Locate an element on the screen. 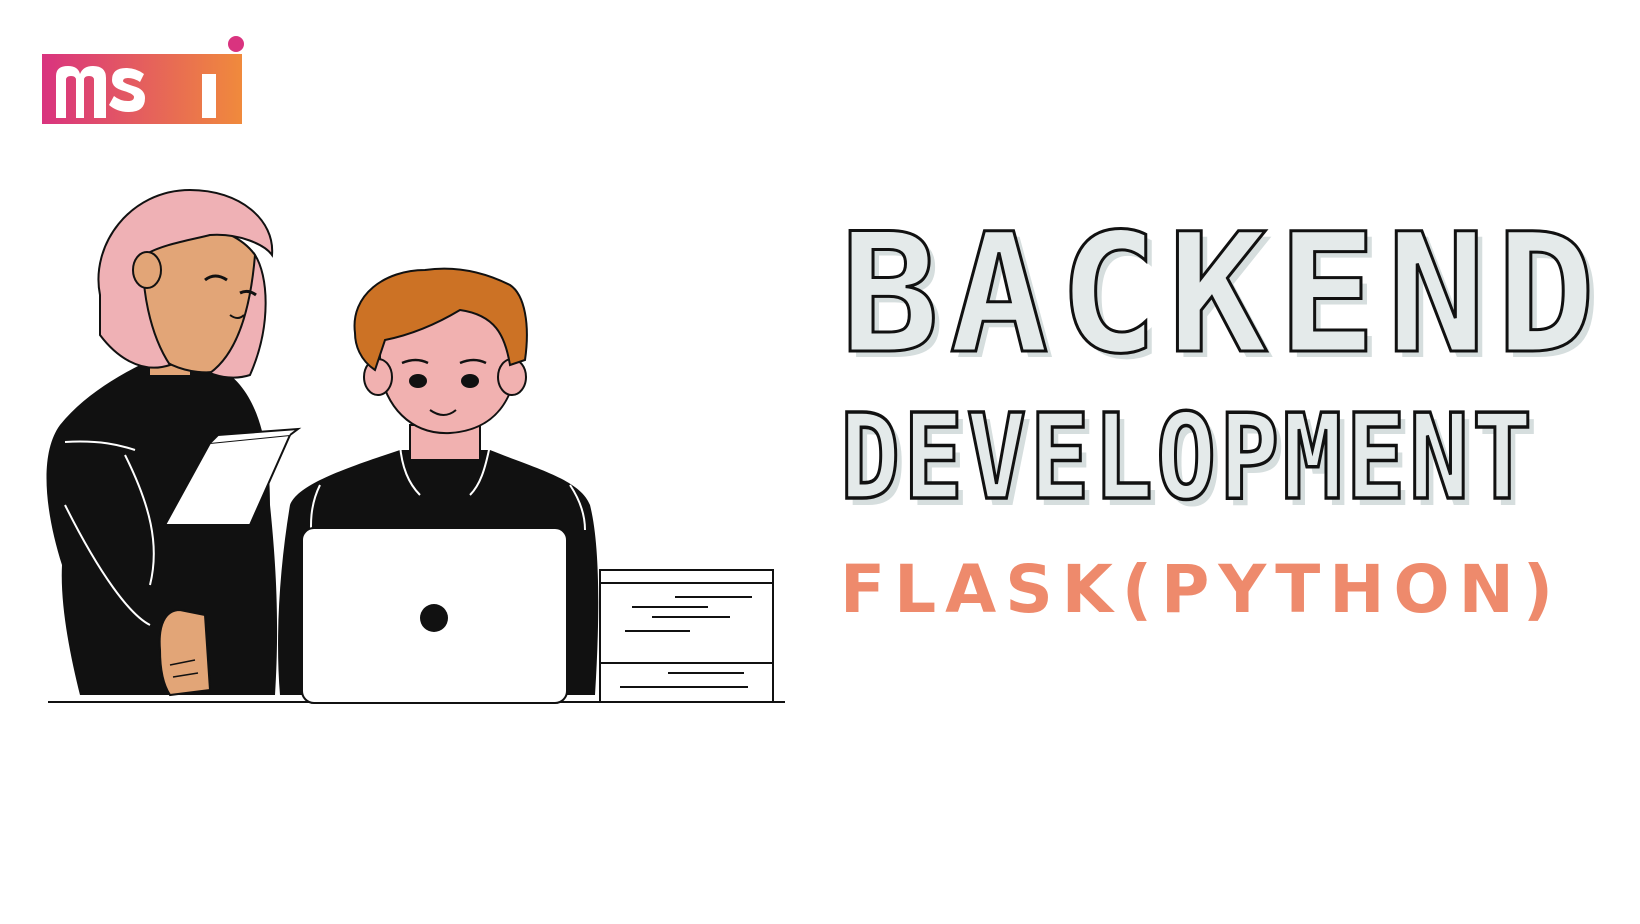  headline-line-1: BACKEND is located at coordinates (1222, 294).